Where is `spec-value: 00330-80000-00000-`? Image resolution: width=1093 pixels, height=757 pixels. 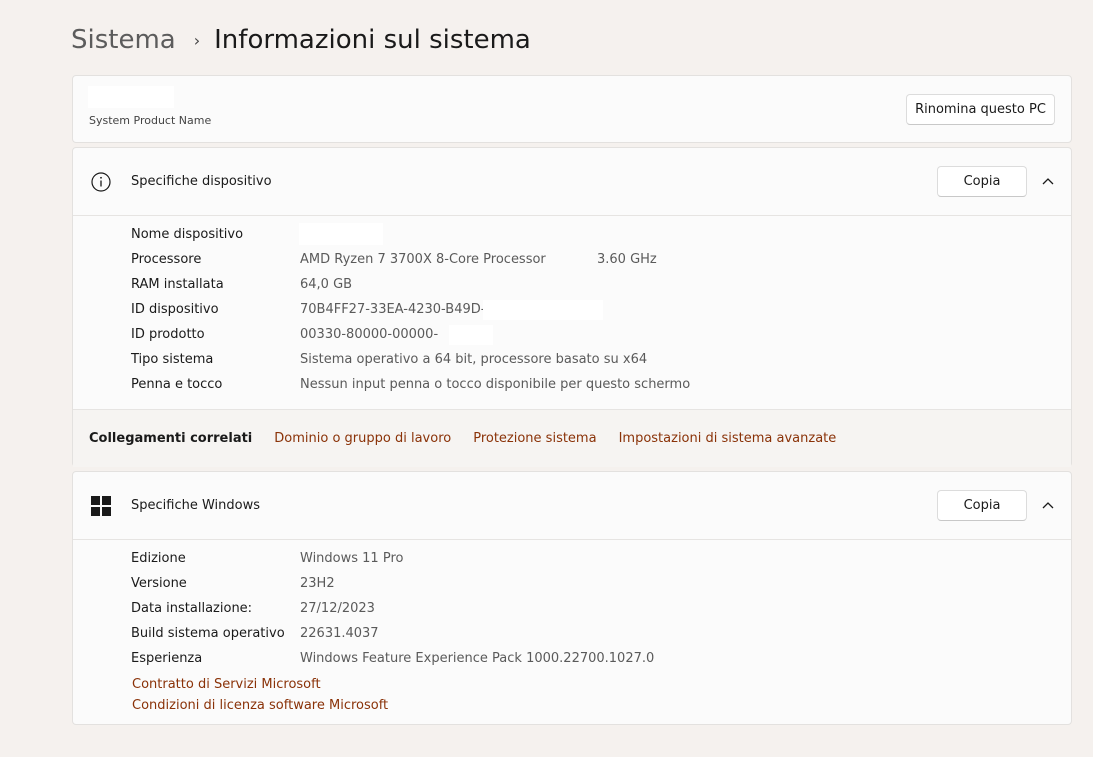 spec-value: 00330-80000-00000- is located at coordinates (369, 334).